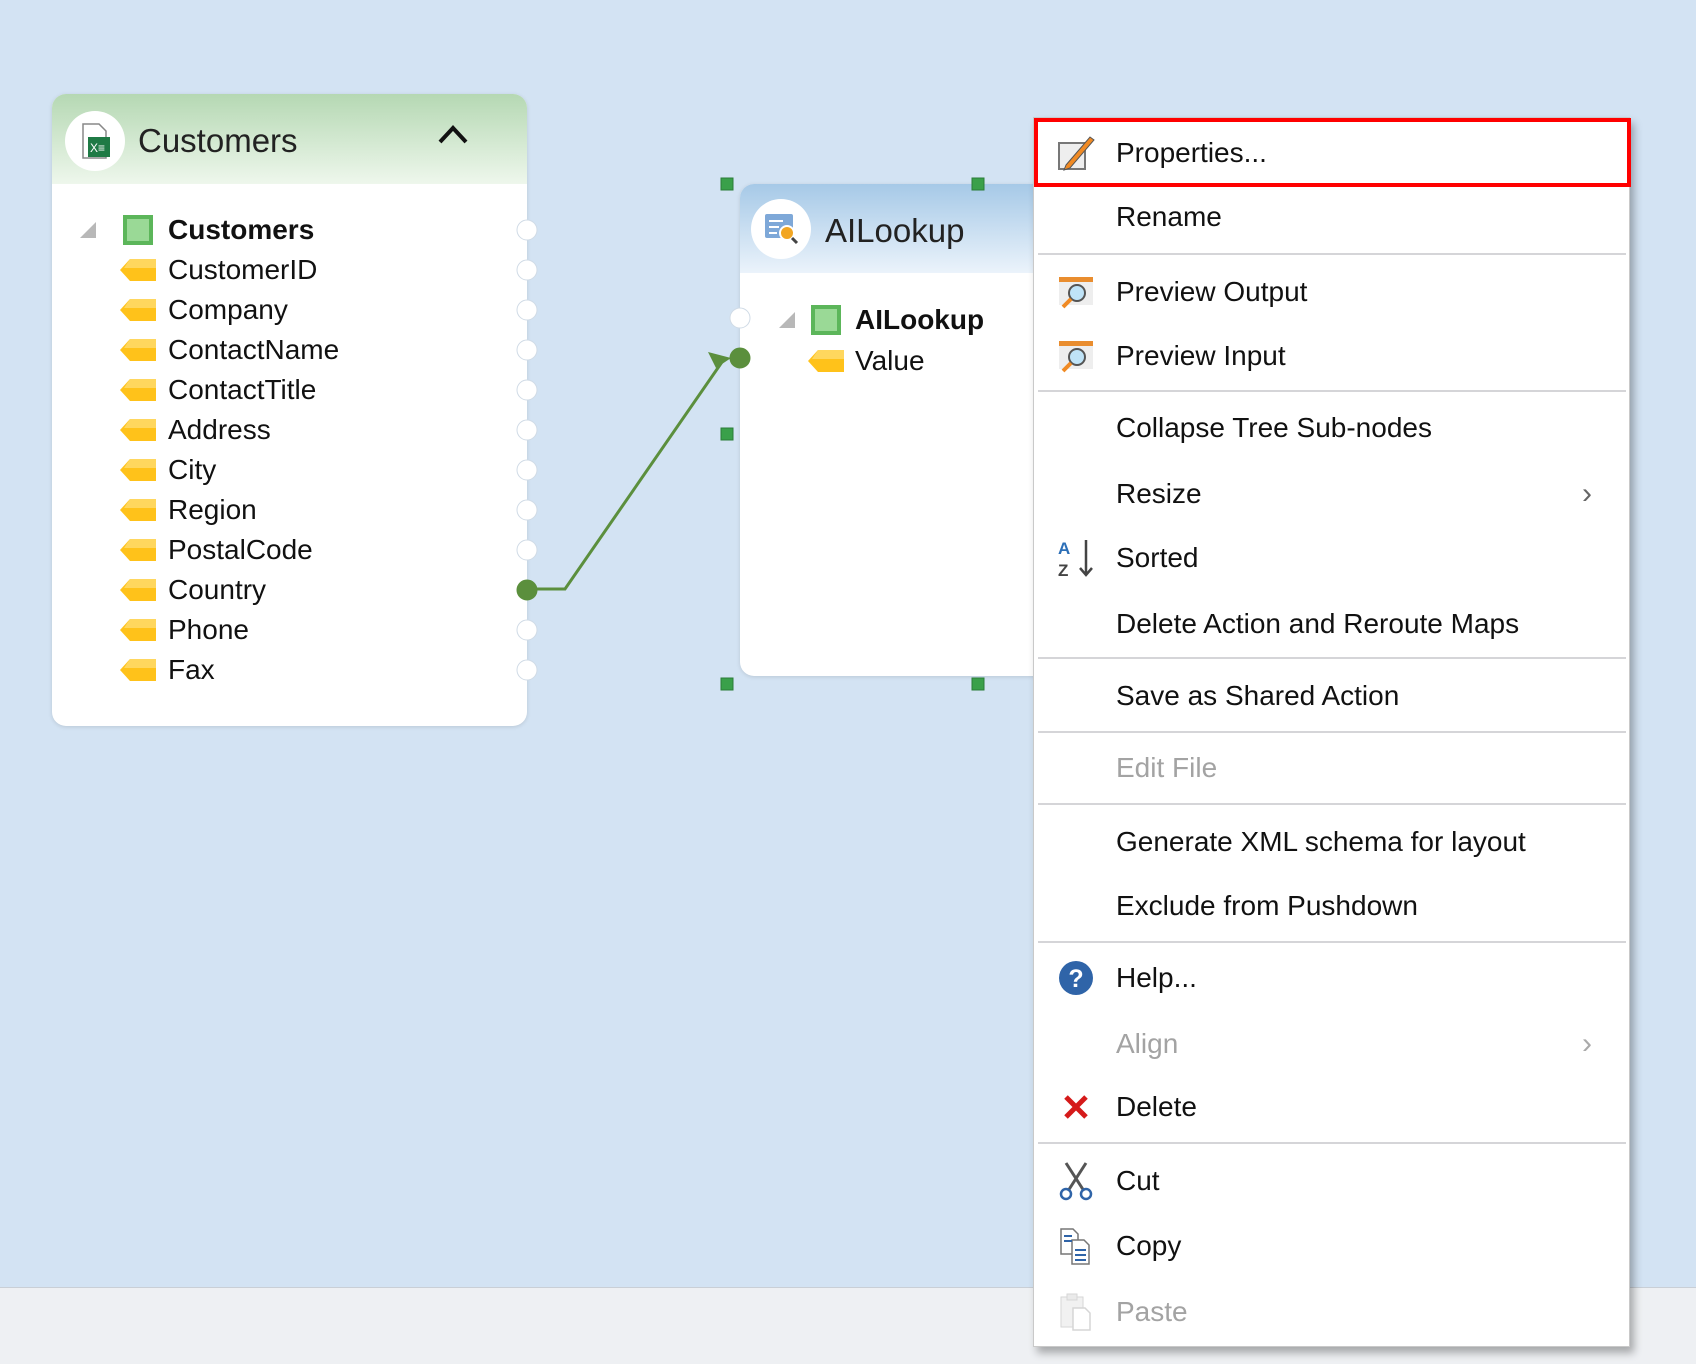  What do you see at coordinates (890, 361) in the screenshot?
I see `tree-field: Value` at bounding box center [890, 361].